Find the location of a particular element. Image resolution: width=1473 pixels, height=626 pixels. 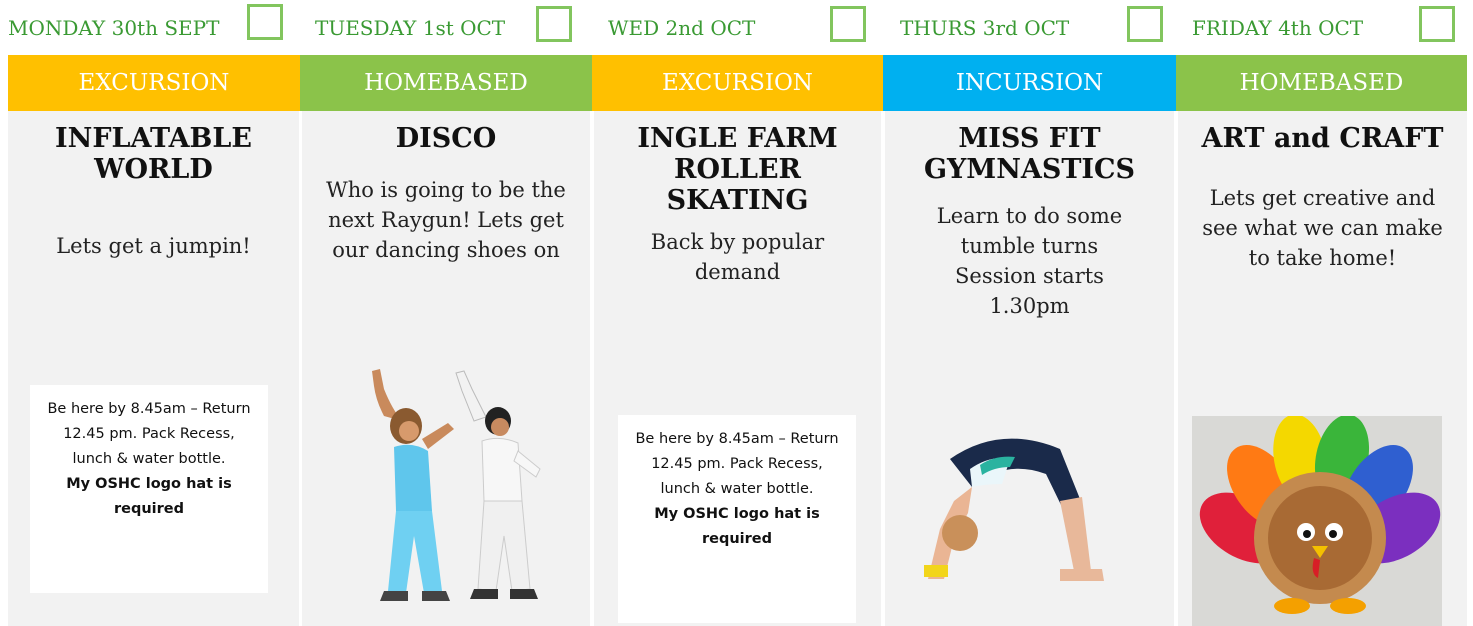

activity-description: Back by popular demand is located at coordinates (737, 257).